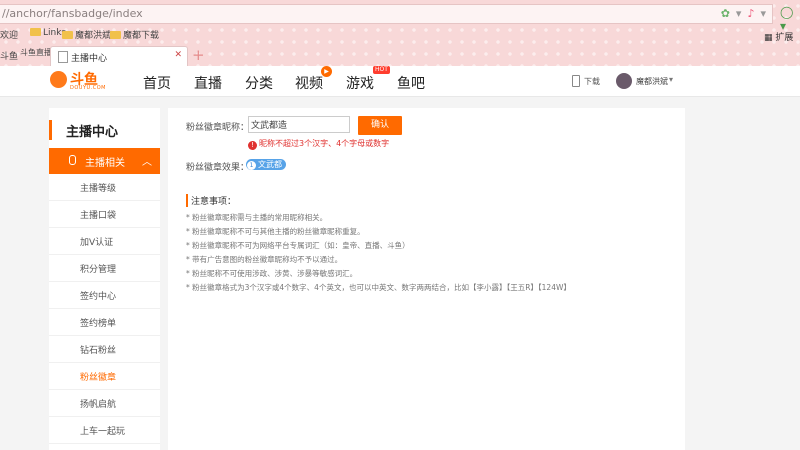  Describe the element at coordinates (48, 33) in the screenshot. I see `bookmark-item: Links` at that location.